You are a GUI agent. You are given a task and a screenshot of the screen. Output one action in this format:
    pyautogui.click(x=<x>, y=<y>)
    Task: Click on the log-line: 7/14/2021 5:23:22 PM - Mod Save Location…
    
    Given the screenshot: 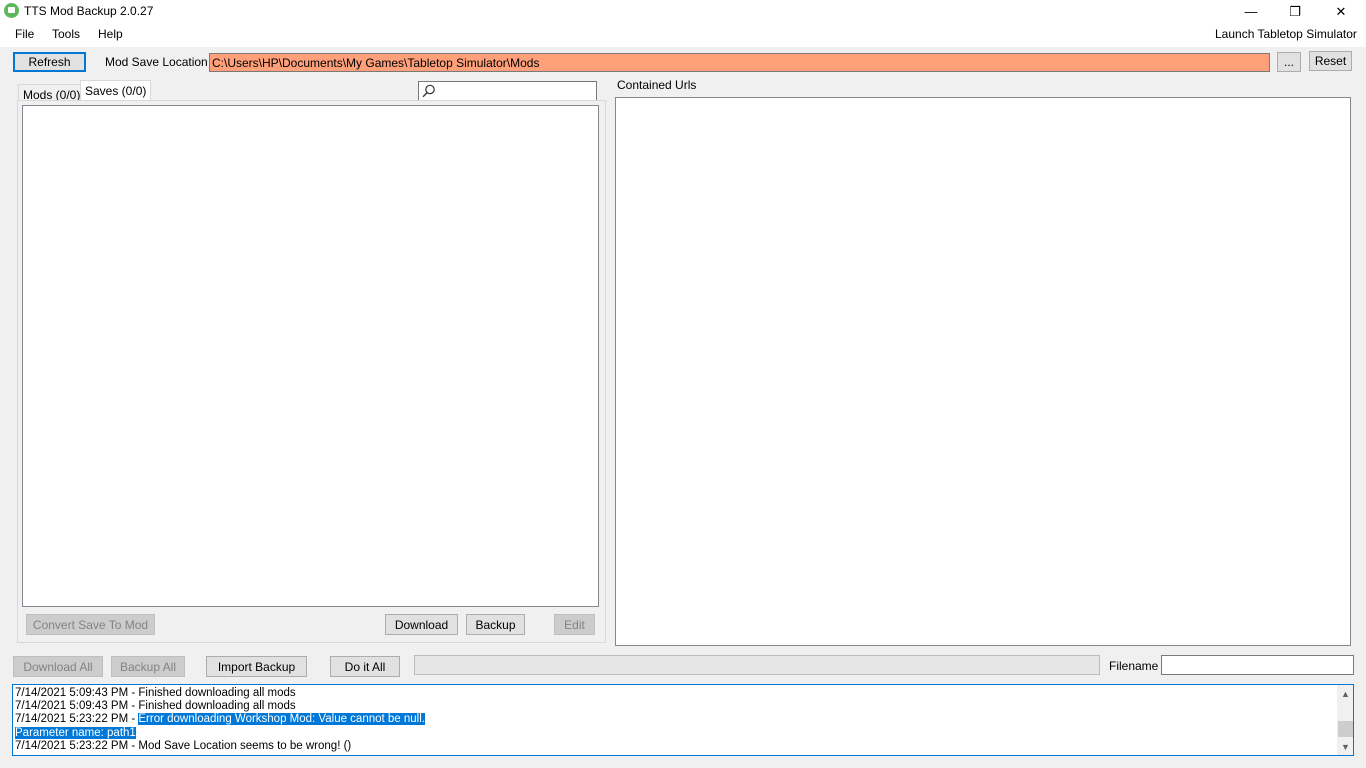 What is the action you would take?
    pyautogui.click(x=673, y=746)
    